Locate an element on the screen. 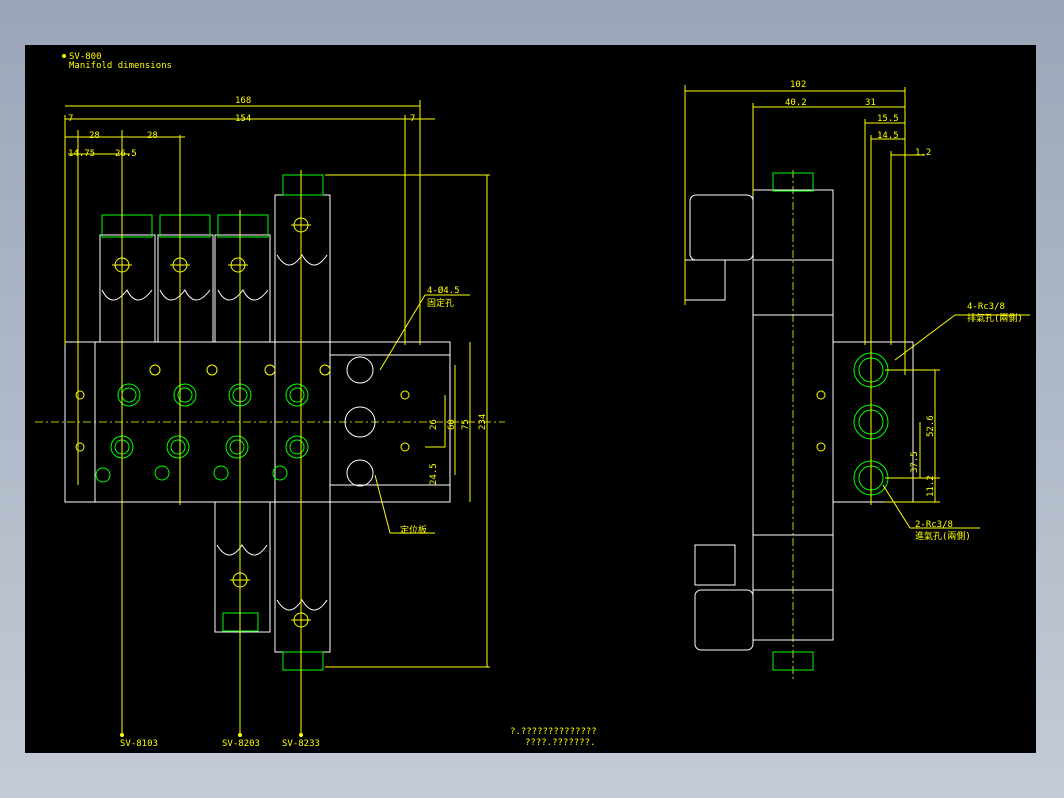 Image resolution: width=1064 pixels, height=798 pixels. dim-60: 60 is located at coordinates (452, 424).